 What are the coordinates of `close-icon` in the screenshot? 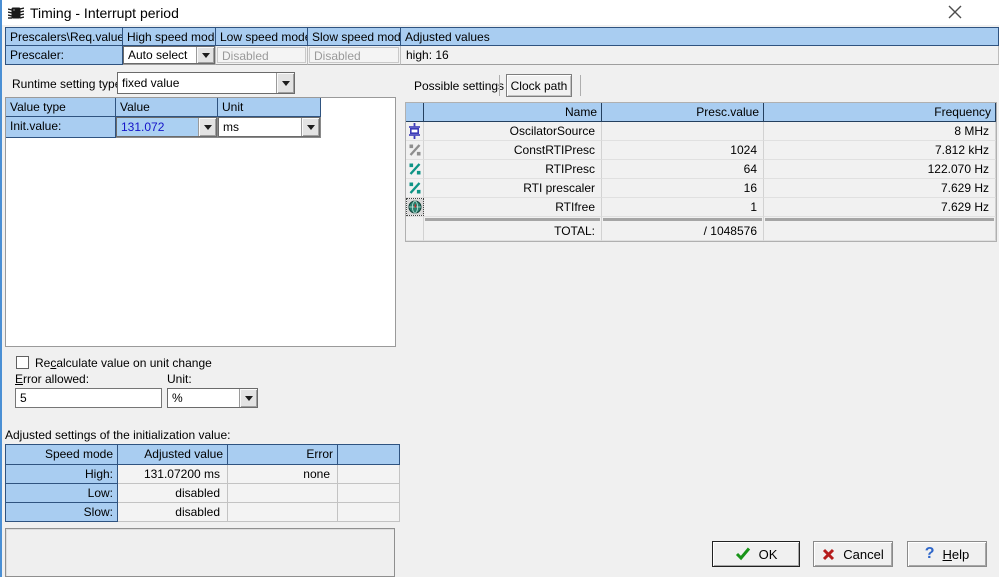 It's located at (955, 12).